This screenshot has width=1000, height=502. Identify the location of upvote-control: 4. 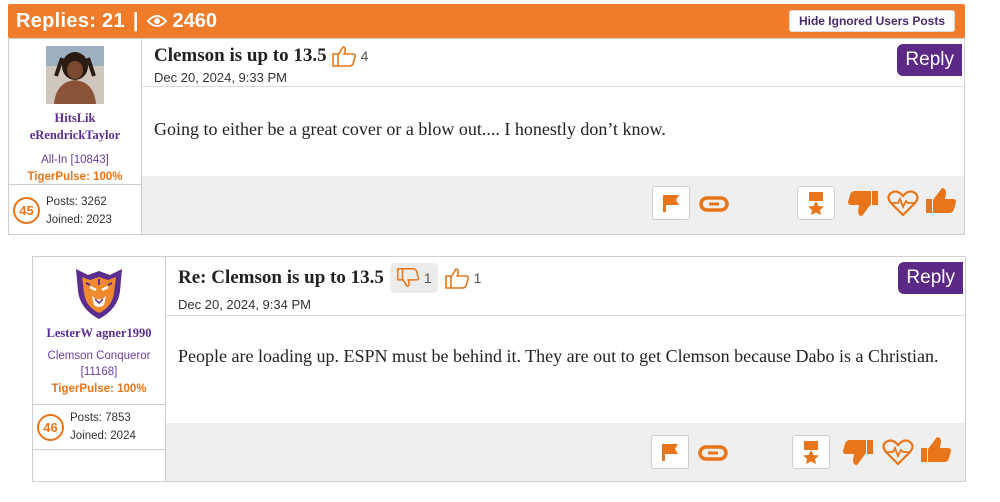
(350, 56).